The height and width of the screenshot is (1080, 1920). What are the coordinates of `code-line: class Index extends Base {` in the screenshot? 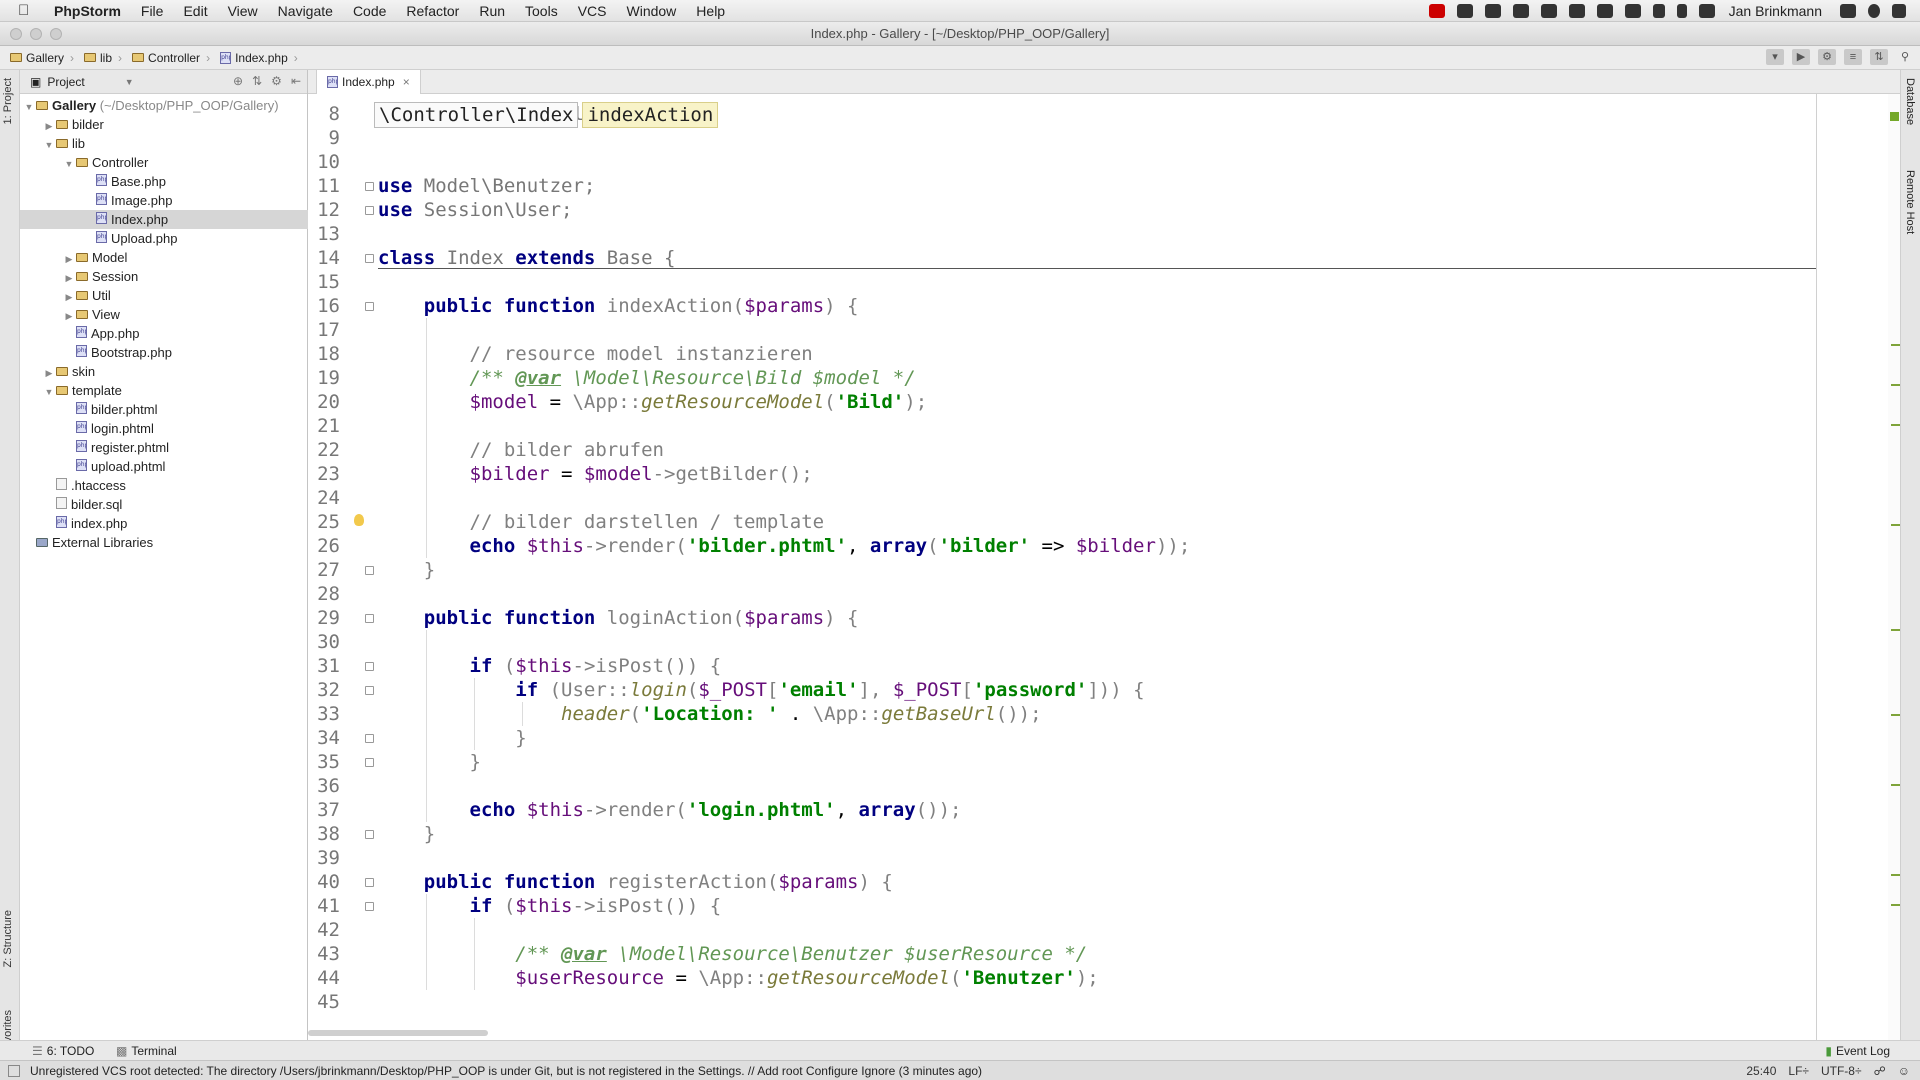 It's located at (526, 258).